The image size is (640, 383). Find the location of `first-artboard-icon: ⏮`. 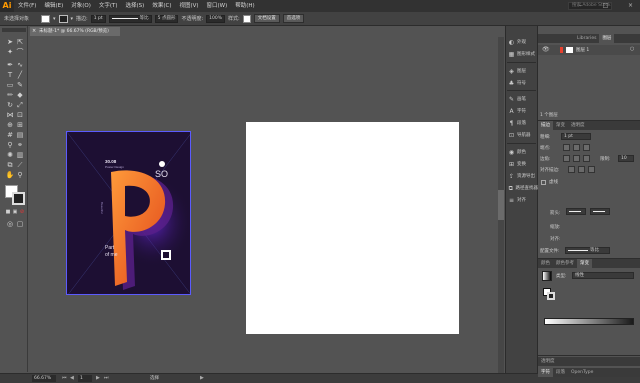

first-artboard-icon: ⏮ is located at coordinates (64, 378).